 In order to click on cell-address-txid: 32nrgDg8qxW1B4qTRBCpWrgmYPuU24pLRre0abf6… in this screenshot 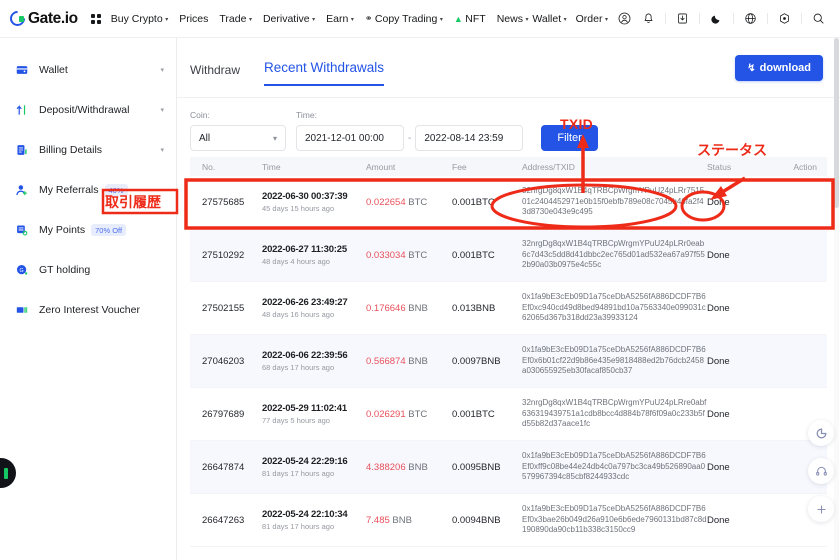, I will do `click(614, 414)`.